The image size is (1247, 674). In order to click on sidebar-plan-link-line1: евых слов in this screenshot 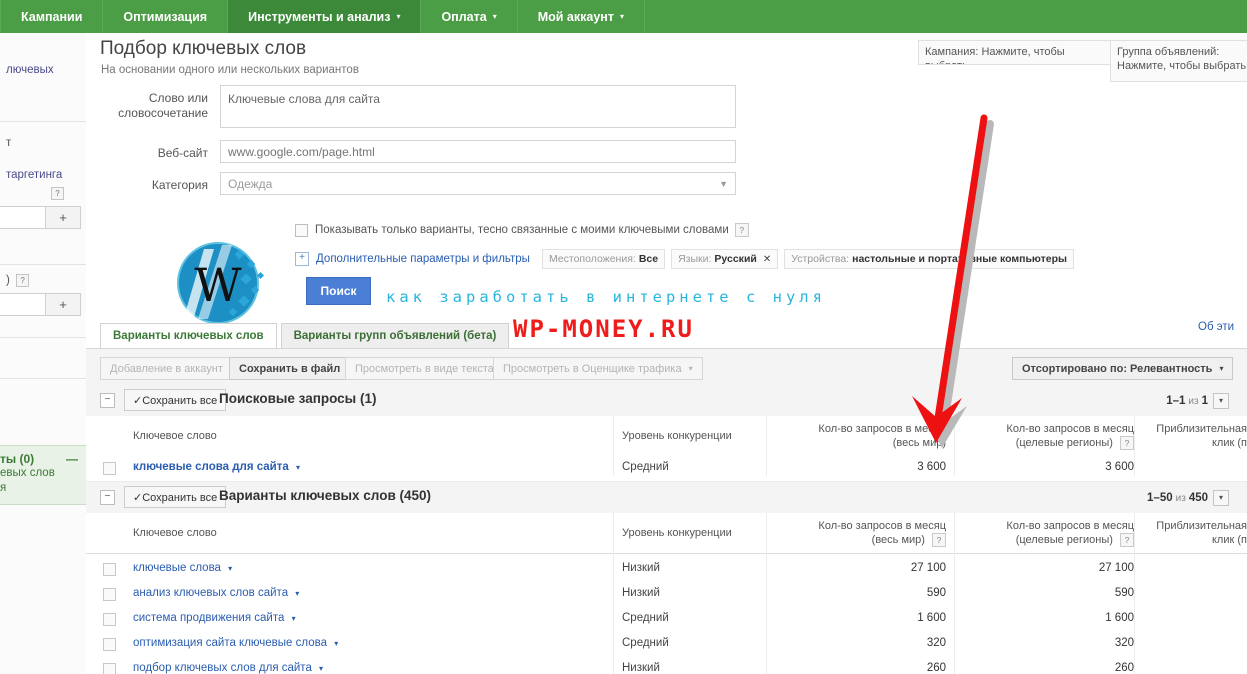, I will do `click(41, 473)`.